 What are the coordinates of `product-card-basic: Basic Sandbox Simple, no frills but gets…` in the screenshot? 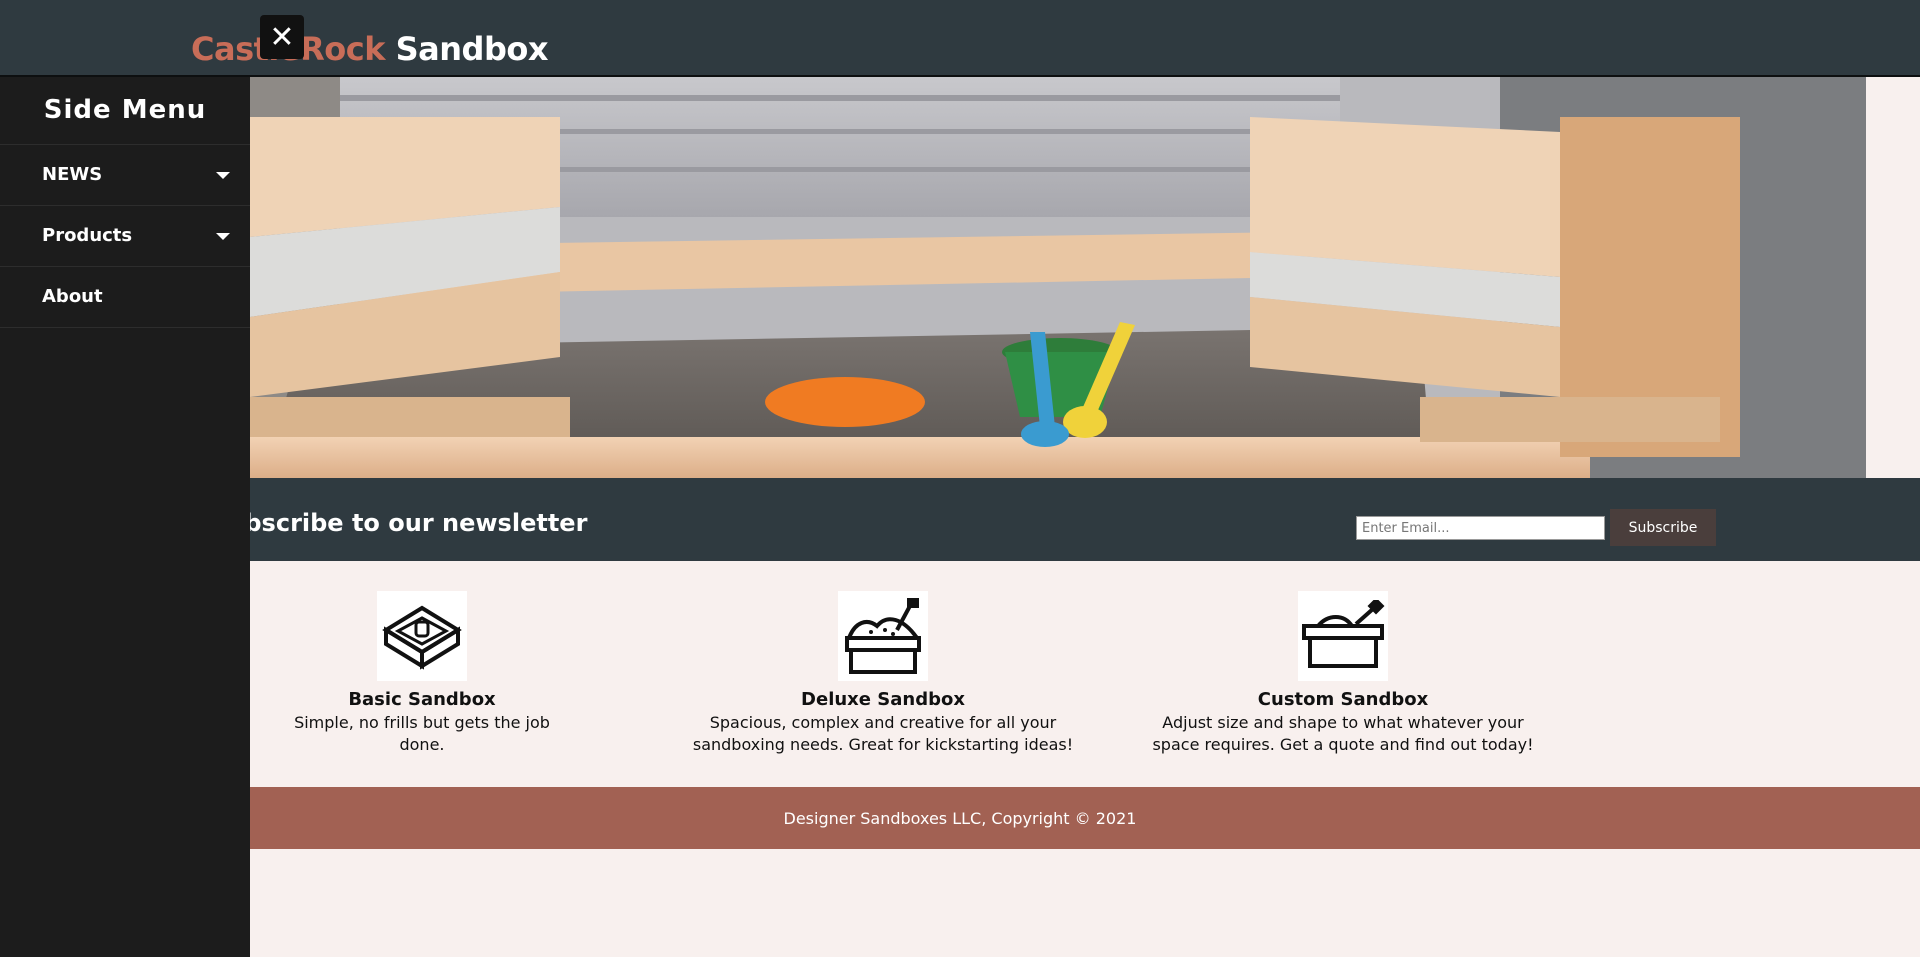 It's located at (422, 673).